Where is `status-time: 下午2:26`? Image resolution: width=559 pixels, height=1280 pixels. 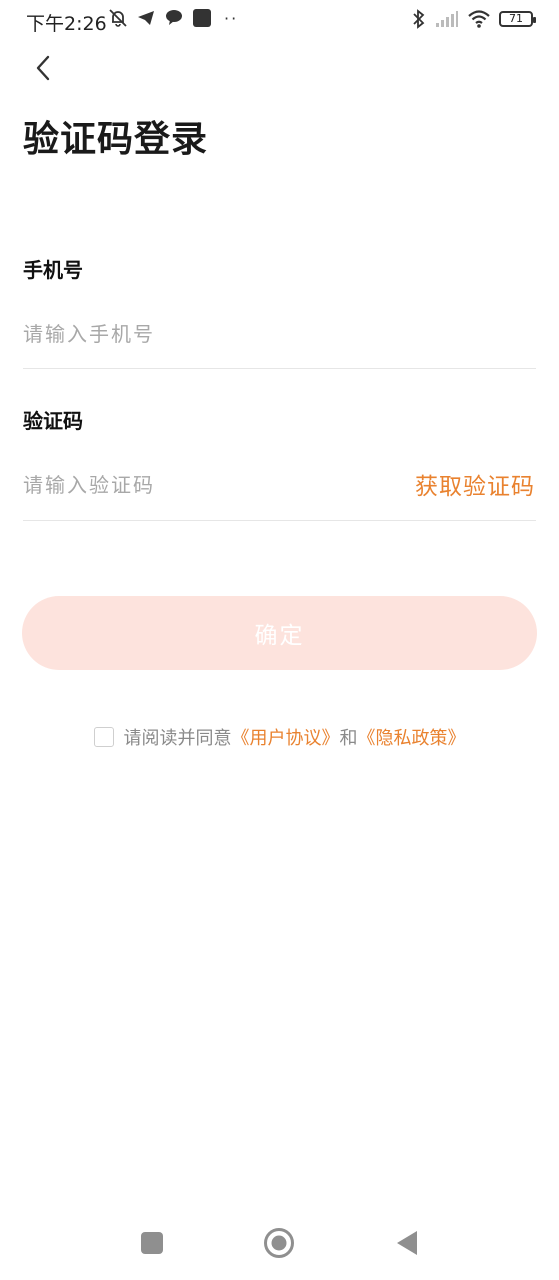
status-time: 下午2:26 is located at coordinates (66, 24).